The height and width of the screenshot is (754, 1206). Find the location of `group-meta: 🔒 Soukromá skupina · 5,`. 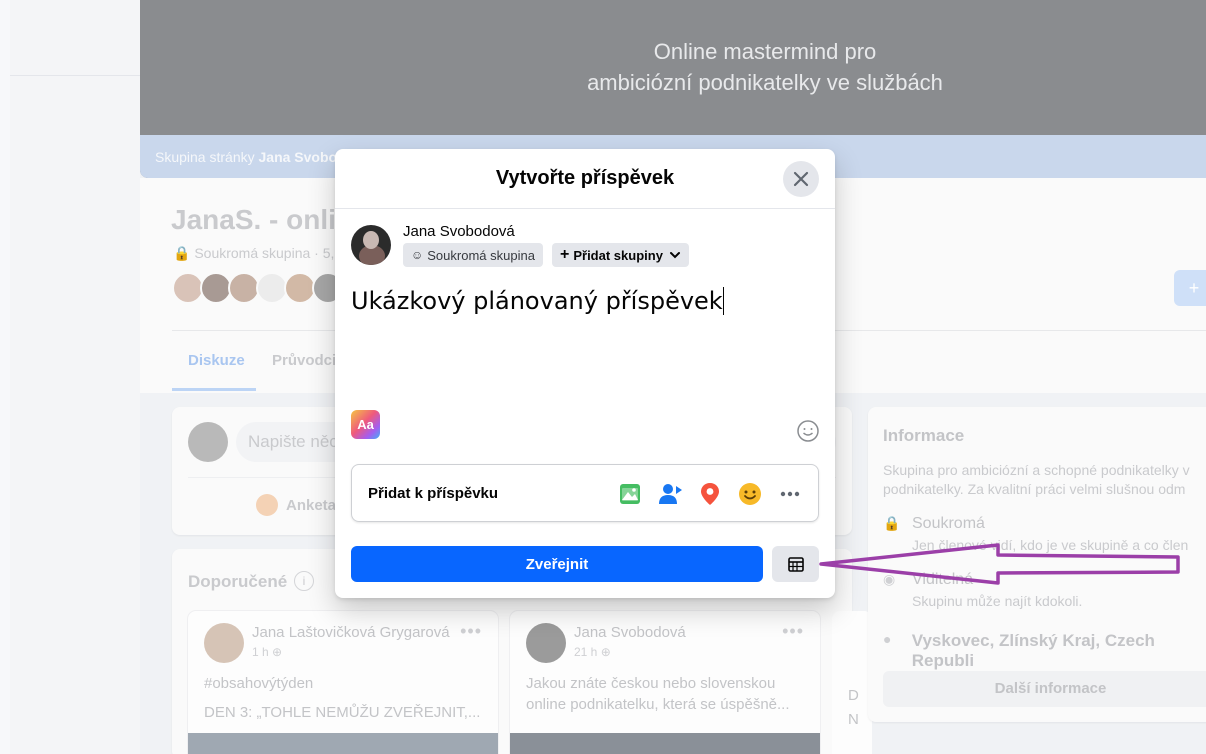

group-meta: 🔒 Soukromá skupina · 5, is located at coordinates (253, 253).